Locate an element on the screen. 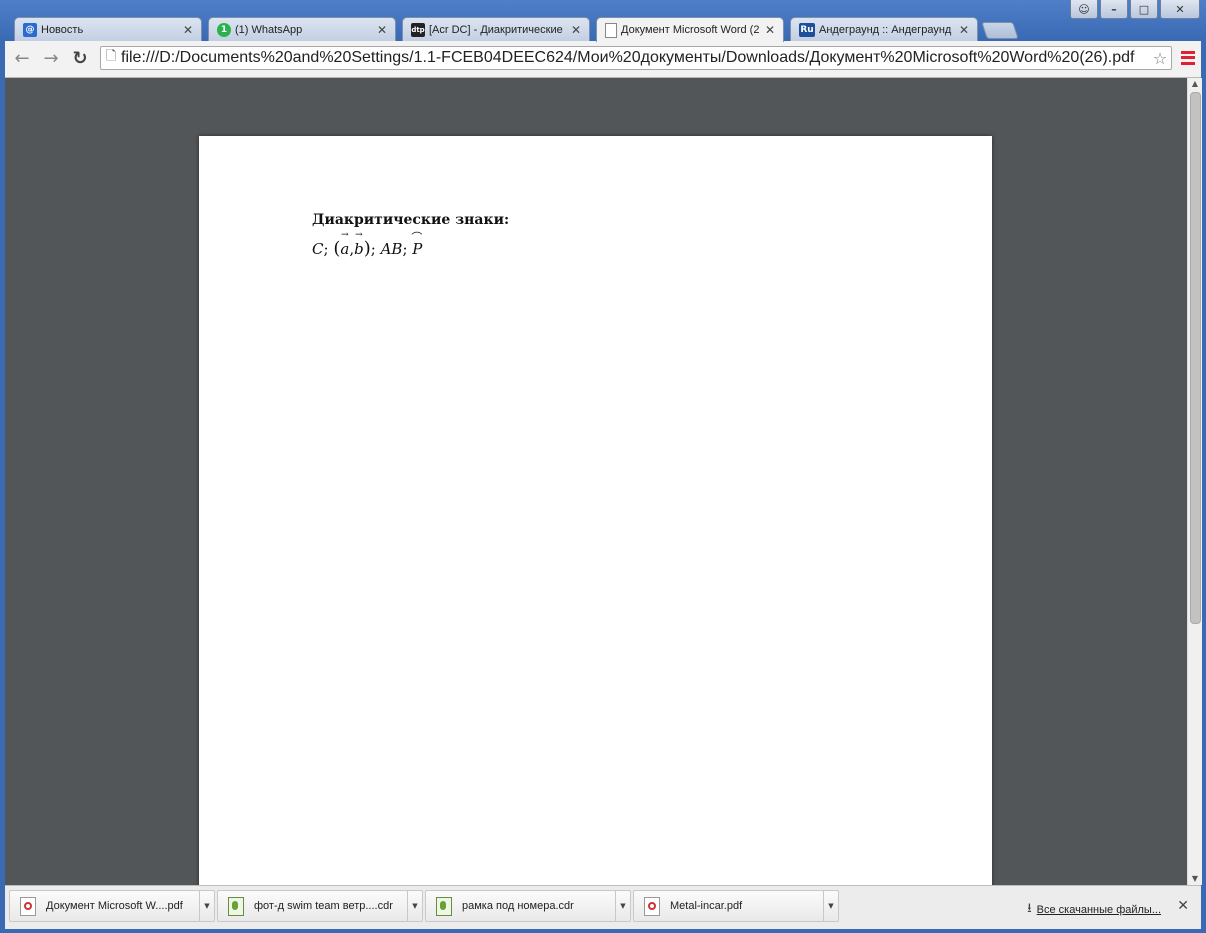  ru-icon: Ru is located at coordinates (807, 29).